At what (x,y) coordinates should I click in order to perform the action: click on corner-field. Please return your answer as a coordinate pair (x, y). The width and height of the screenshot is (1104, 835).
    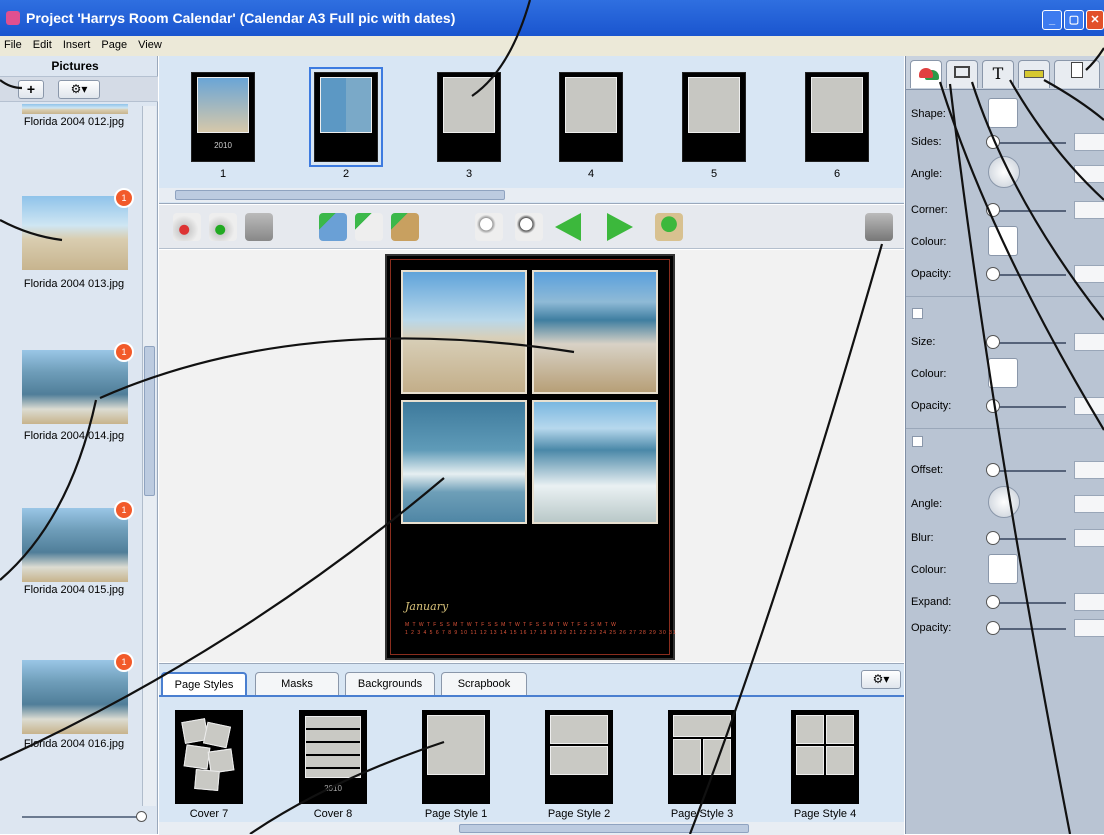
    Looking at the image, I should click on (1089, 210).